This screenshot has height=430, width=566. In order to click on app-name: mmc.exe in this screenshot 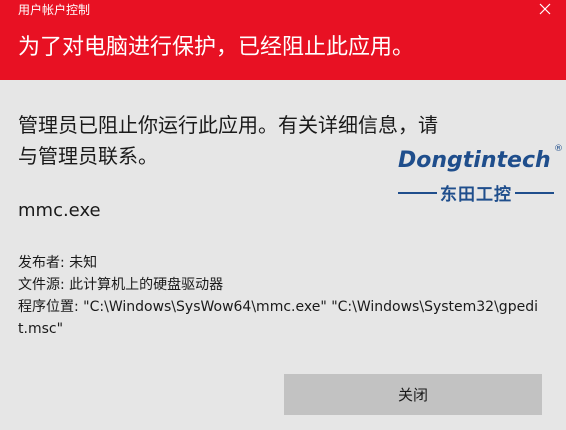, I will do `click(59, 210)`.